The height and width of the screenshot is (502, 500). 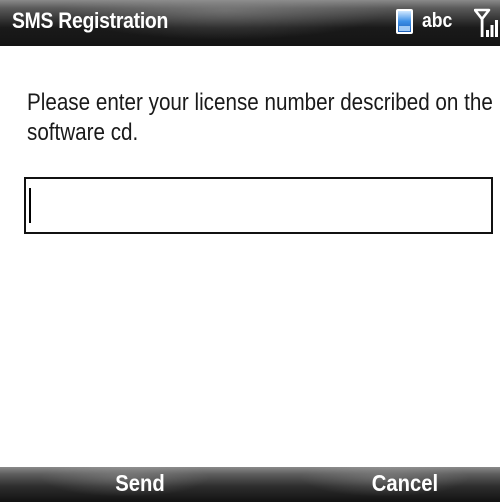 I want to click on text-caret, so click(x=30, y=205).